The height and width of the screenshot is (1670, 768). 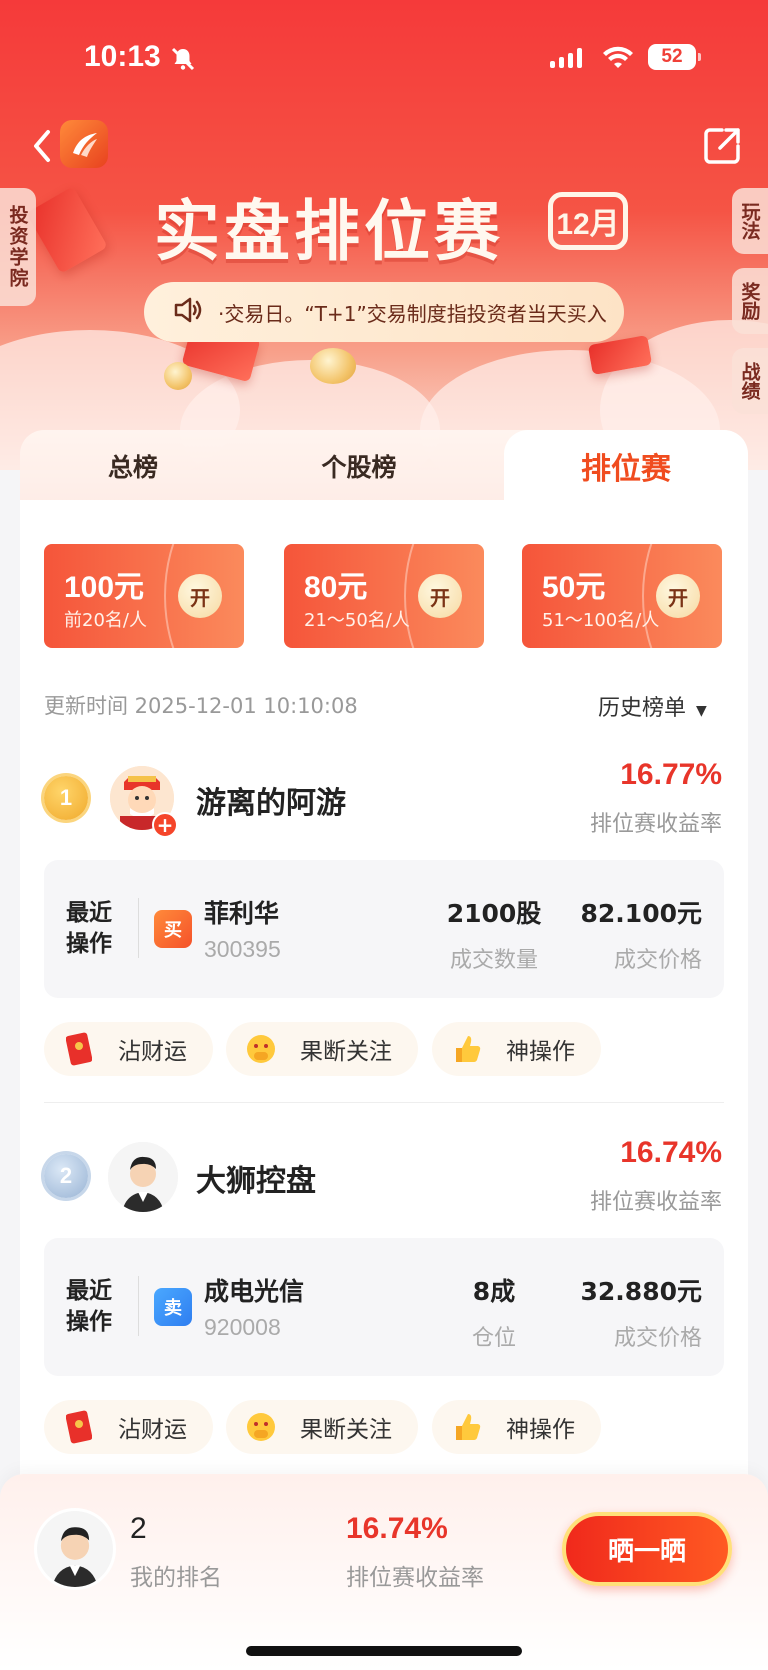 What do you see at coordinates (242, 949) in the screenshot?
I see `stock-code: 300395` at bounding box center [242, 949].